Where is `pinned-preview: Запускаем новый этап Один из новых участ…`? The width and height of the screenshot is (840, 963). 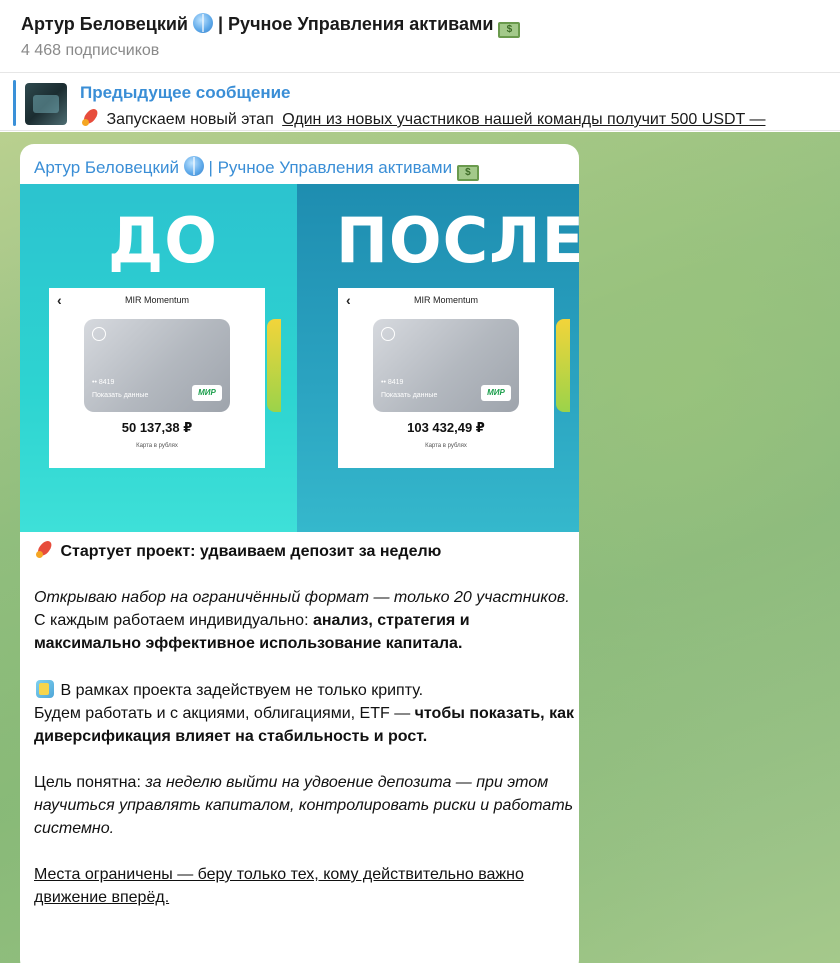
pinned-preview: Запускаем новый этап Один из новых участ… is located at coordinates (422, 118).